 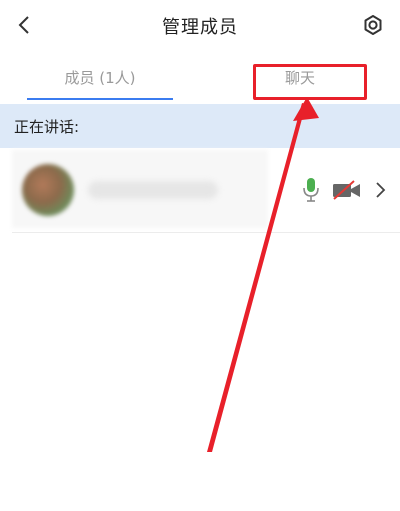 I want to click on member-controls, so click(x=344, y=190).